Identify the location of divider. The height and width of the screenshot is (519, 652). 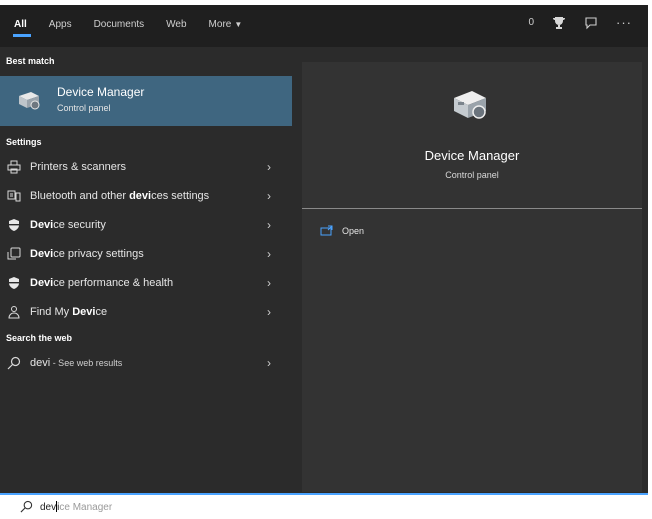
(472, 208).